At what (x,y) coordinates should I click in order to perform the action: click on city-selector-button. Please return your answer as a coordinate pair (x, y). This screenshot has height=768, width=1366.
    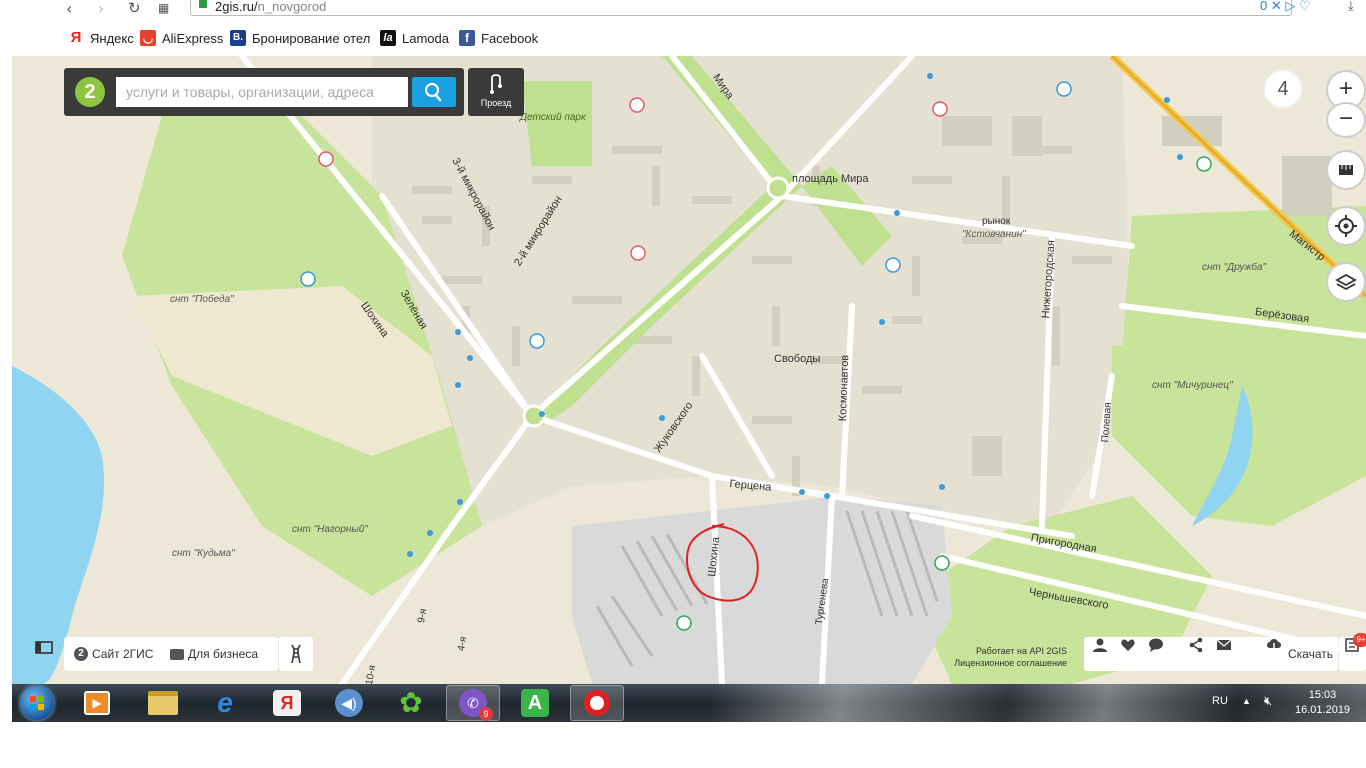
    Looking at the image, I should click on (296, 654).